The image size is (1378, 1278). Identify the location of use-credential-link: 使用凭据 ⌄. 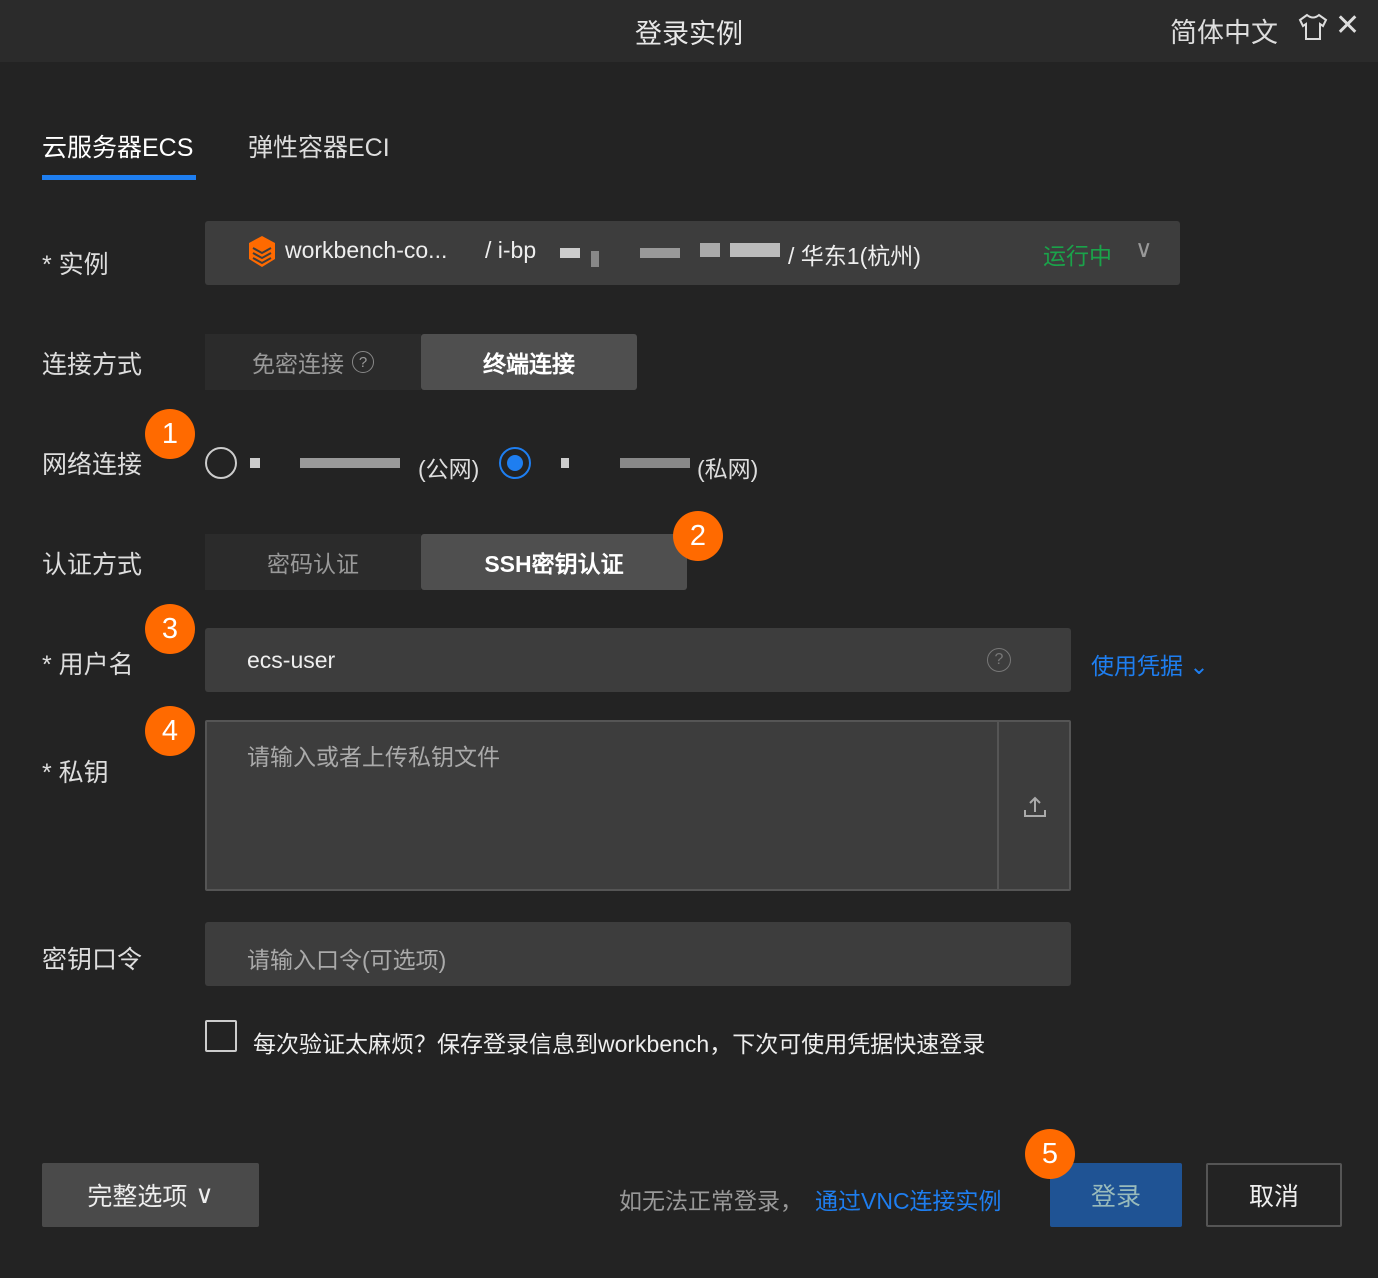
(1150, 664).